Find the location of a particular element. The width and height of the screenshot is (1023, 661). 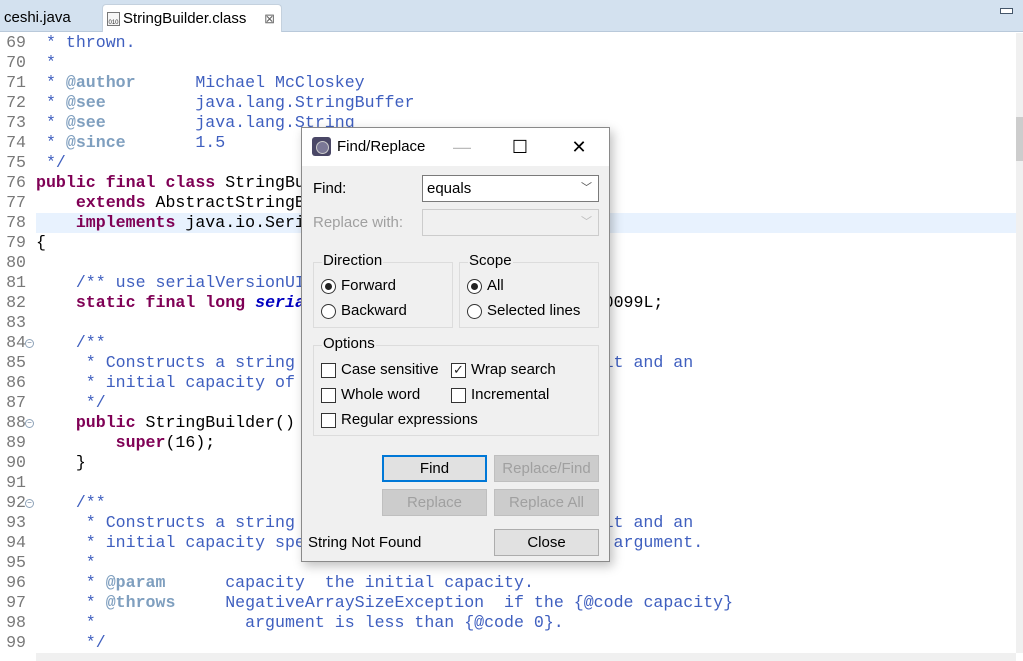

close-tab-icon: ⊠ is located at coordinates (269, 19).